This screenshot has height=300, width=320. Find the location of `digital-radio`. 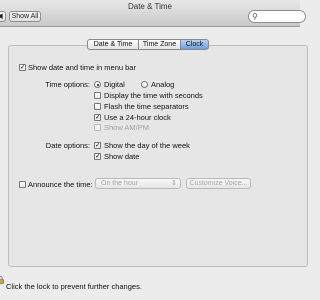

digital-radio is located at coordinates (97, 84).